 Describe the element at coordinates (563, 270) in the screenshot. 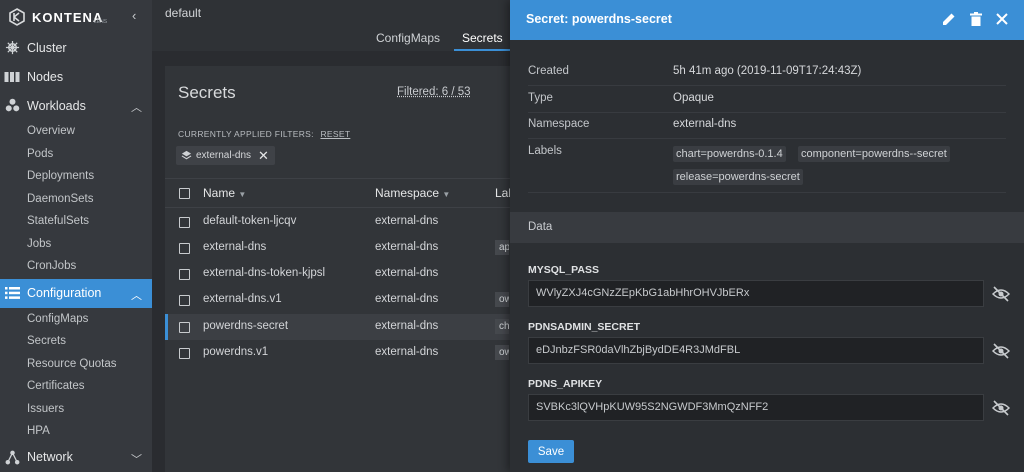

I see `field-label: MYSQL_PASS` at that location.